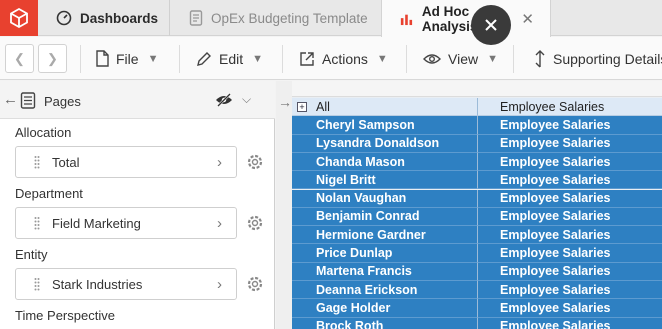 This screenshot has height=329, width=662. I want to click on table-row: Gage Holder Employee Salaries, so click(477, 308).